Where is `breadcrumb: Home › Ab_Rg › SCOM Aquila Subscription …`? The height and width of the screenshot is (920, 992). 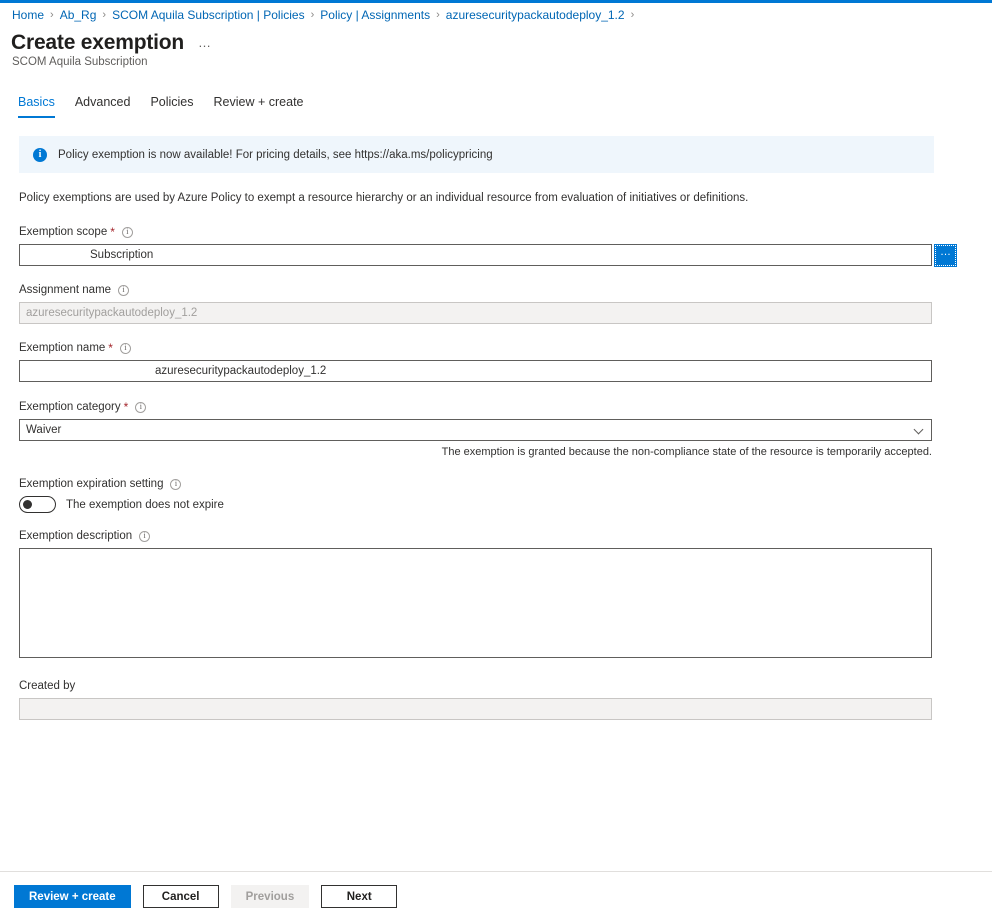
breadcrumb: Home › Ab_Rg › SCOM Aquila Subscription … is located at coordinates (326, 15).